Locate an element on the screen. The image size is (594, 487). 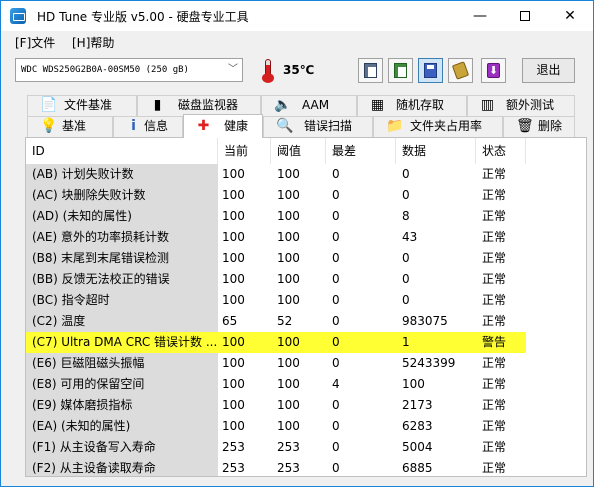
tab-benchmark: 💡 基准 is located at coordinates (70, 126).